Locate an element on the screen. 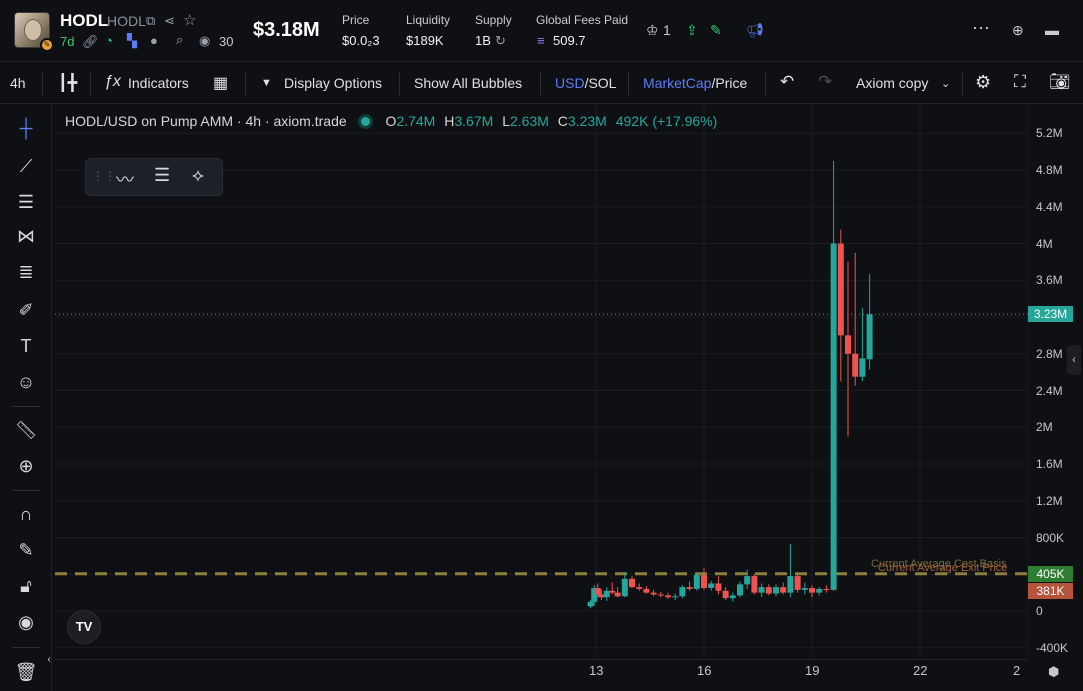 This screenshot has width=1083, height=691. megaphone-icon: 📢︎ is located at coordinates (755, 30).